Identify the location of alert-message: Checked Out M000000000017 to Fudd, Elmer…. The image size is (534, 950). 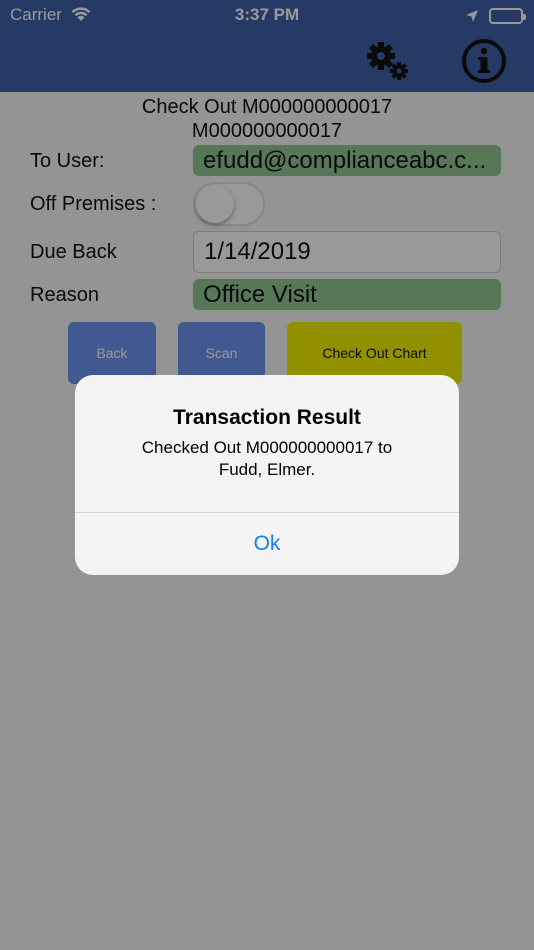
(267, 459).